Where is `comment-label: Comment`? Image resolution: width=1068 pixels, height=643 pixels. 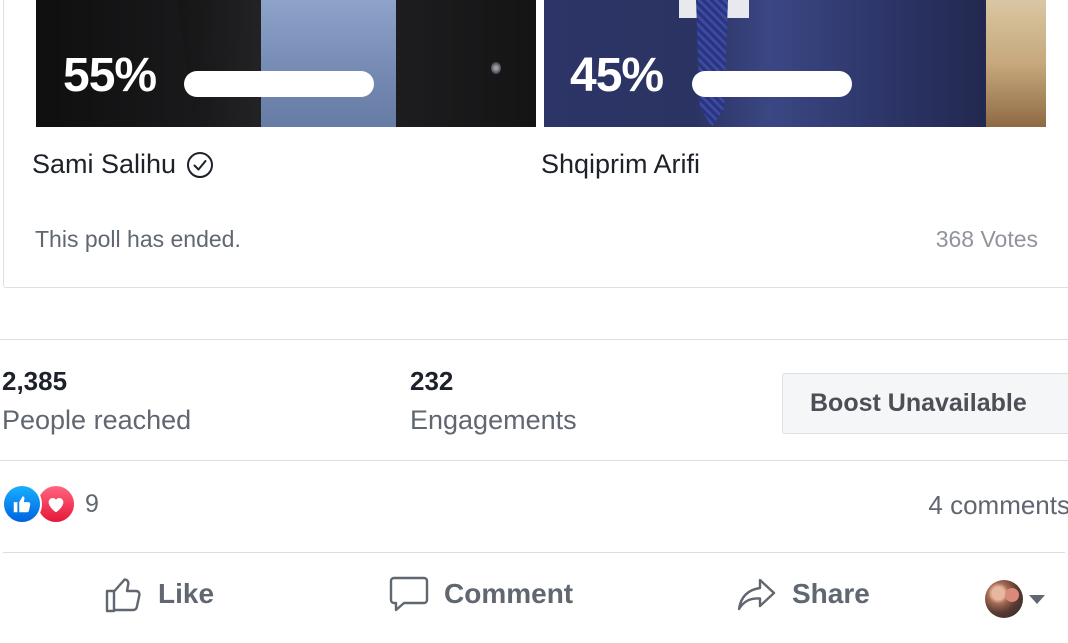 comment-label: Comment is located at coordinates (509, 593).